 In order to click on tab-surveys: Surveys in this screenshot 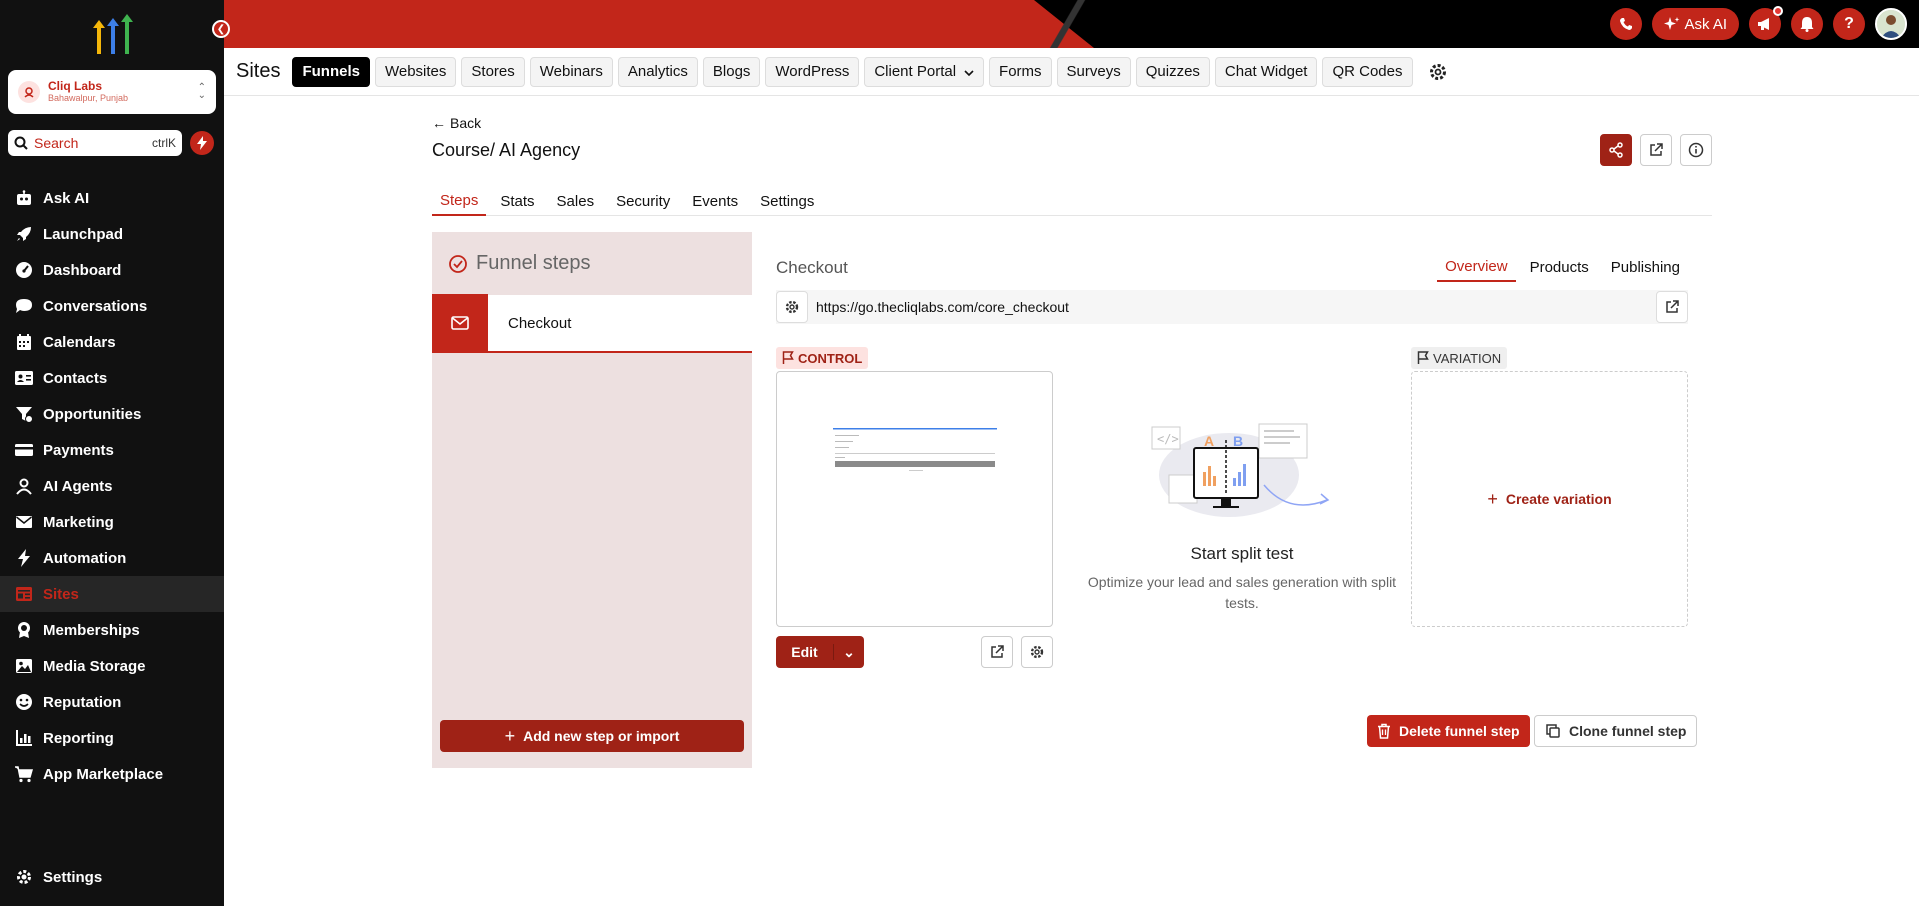, I will do `click(1093, 71)`.